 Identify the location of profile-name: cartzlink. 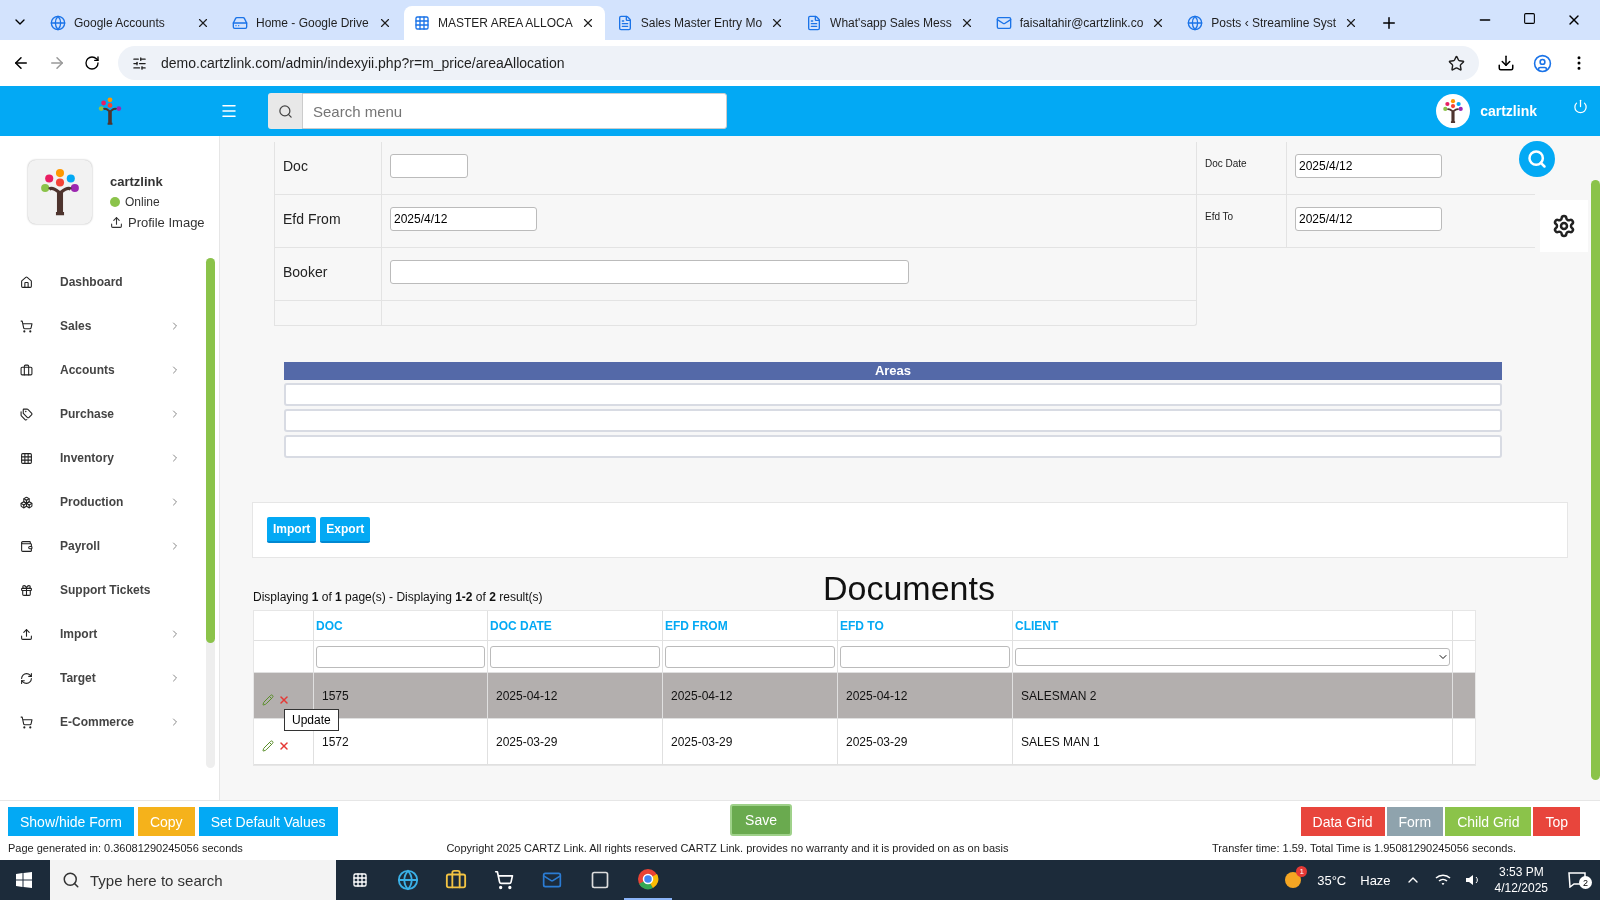
(137, 181).